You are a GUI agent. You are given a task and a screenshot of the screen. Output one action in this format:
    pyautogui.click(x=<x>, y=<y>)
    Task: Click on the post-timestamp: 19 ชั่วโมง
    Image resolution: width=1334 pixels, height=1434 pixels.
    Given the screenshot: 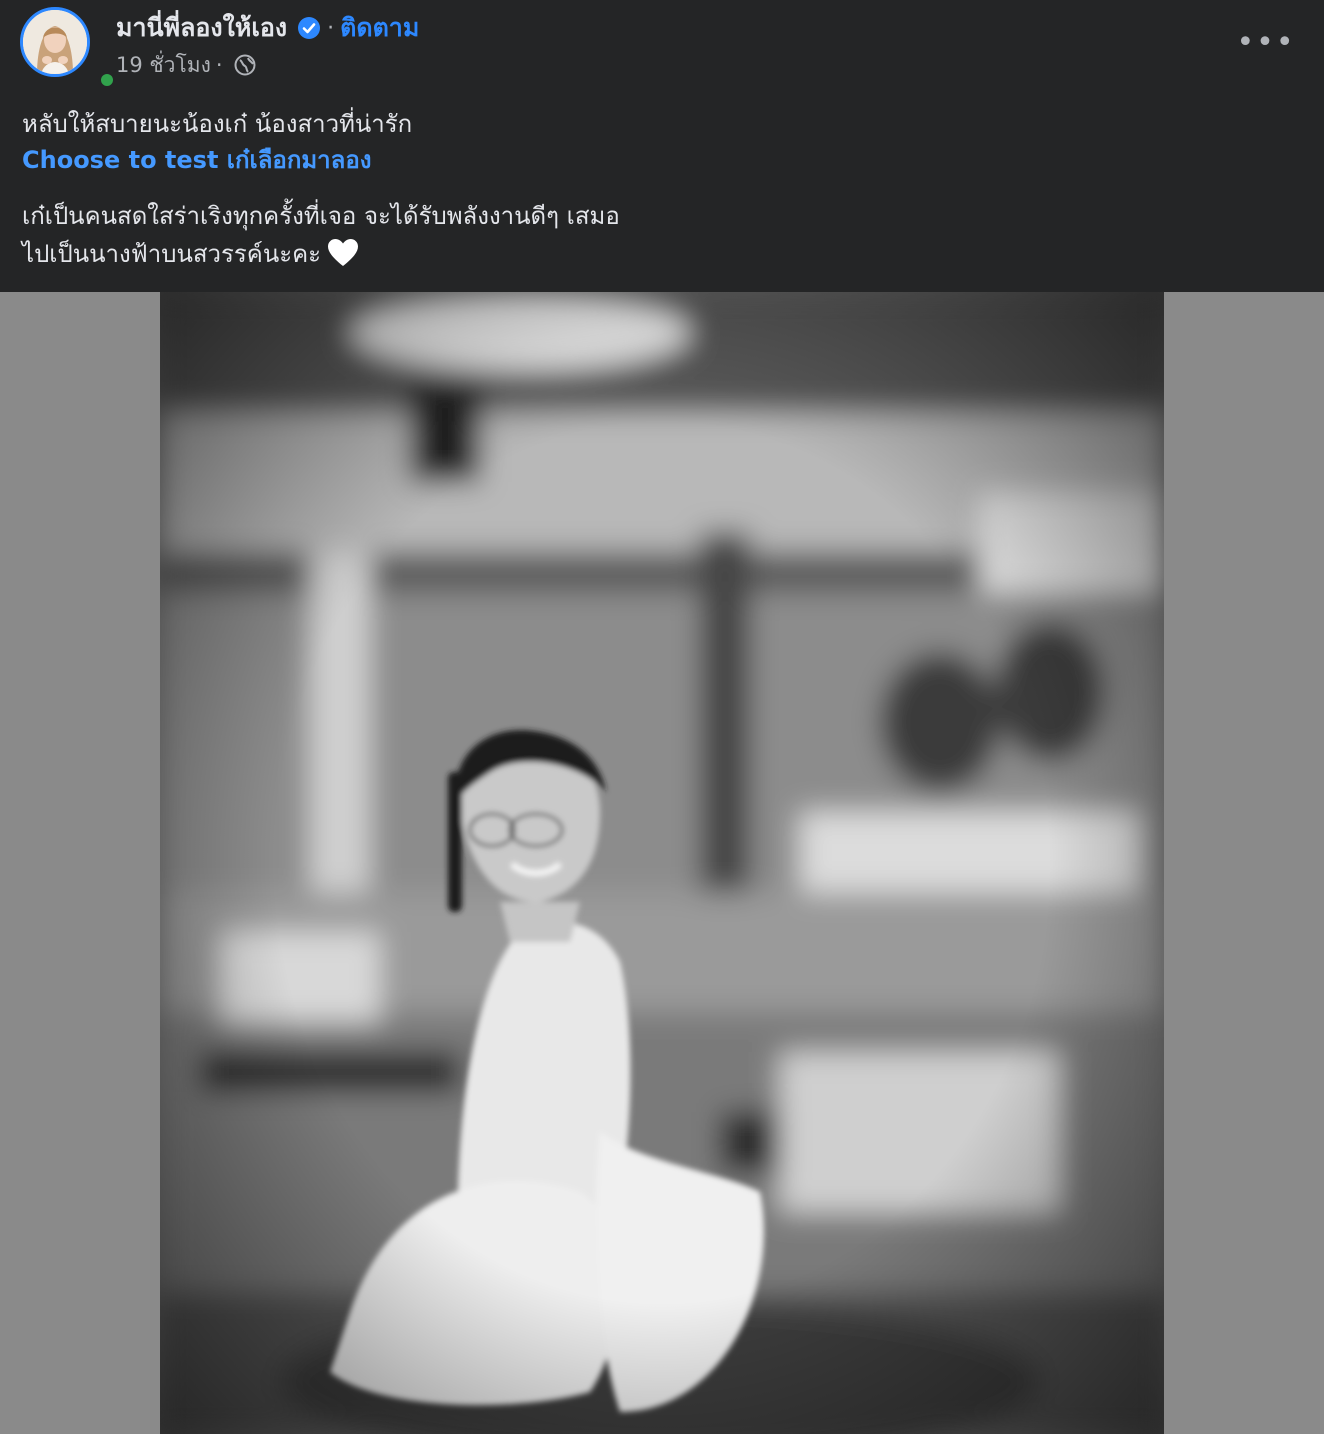 What is the action you would take?
    pyautogui.click(x=163, y=65)
    